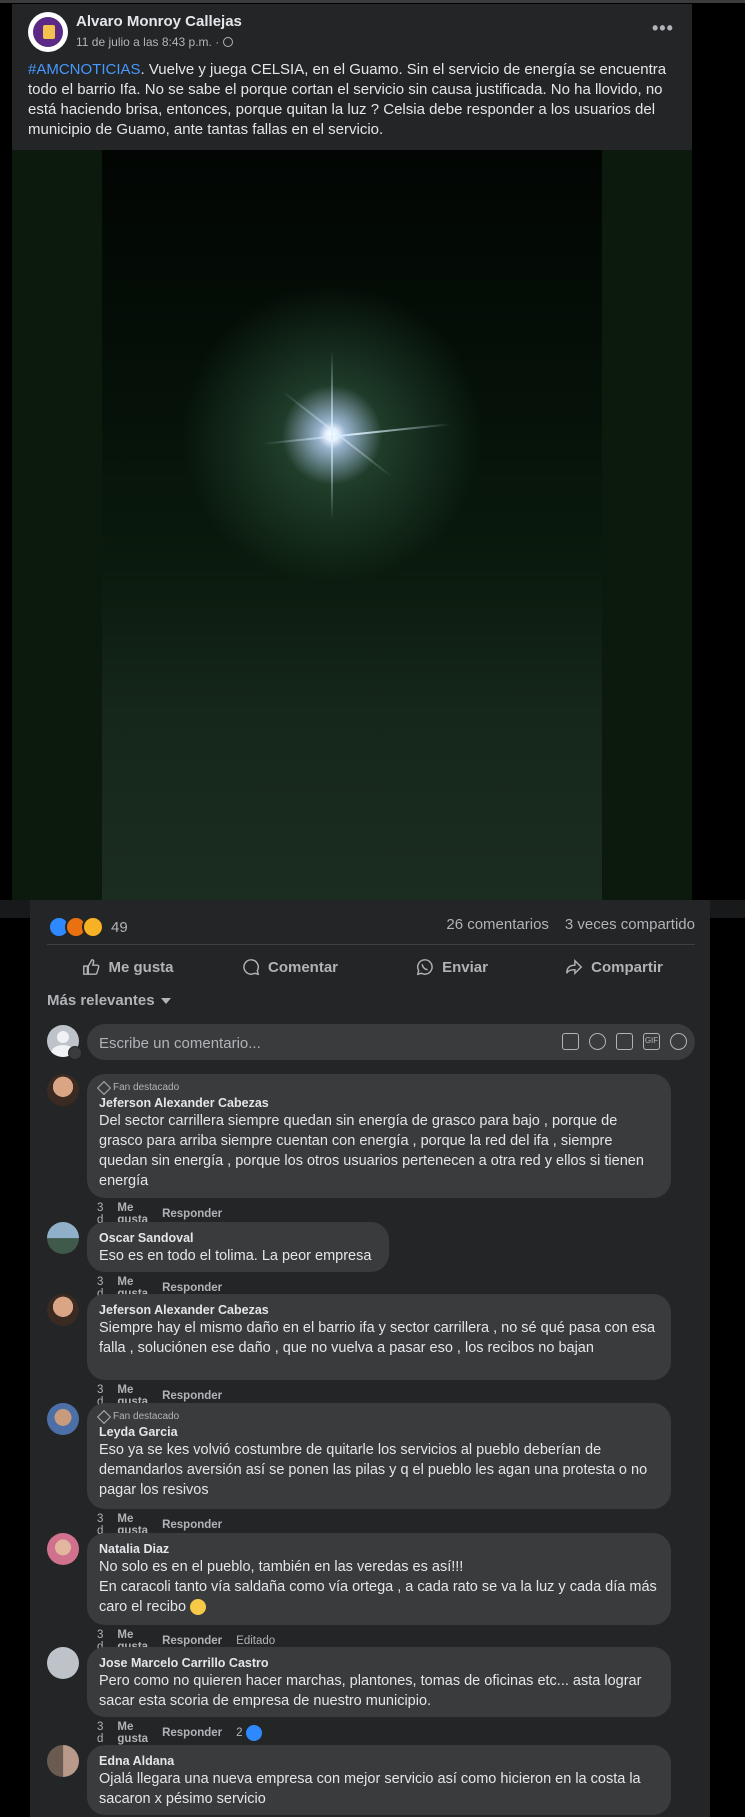 This screenshot has width=745, height=1817. Describe the element at coordinates (253, 1733) in the screenshot. I see `like-reaction-icon` at that location.